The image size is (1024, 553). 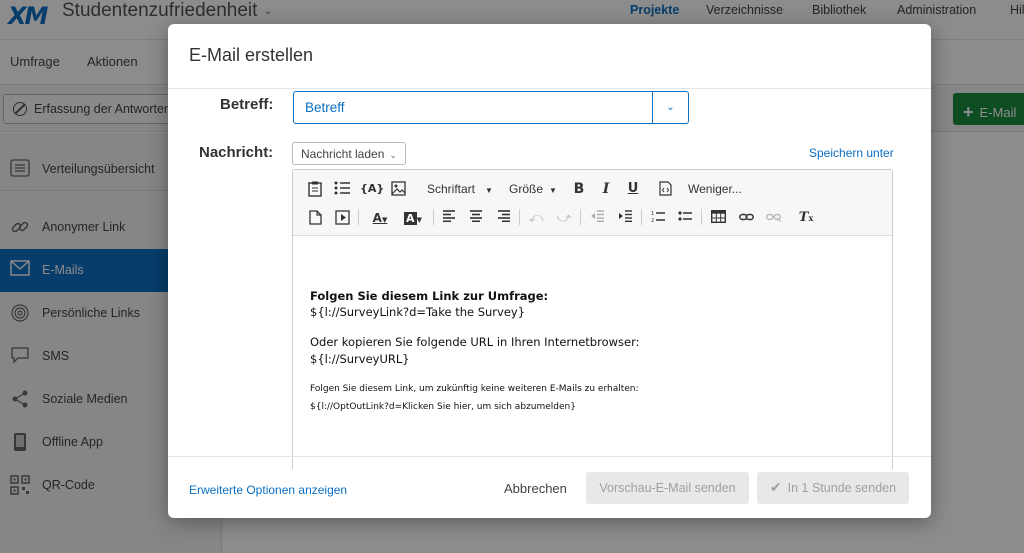 I want to click on subject-input, so click(x=473, y=107).